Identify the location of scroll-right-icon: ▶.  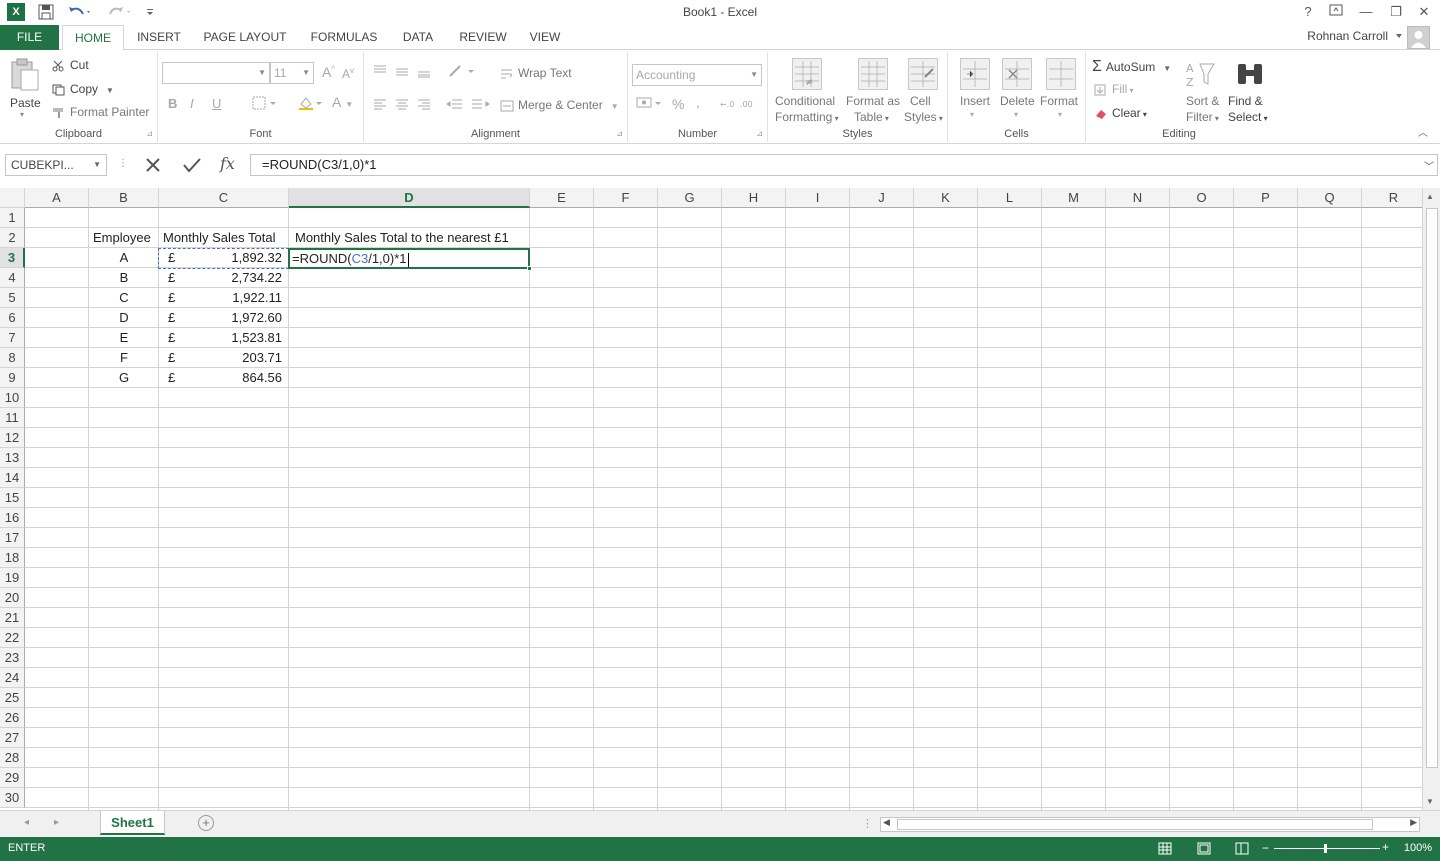
(1413, 822).